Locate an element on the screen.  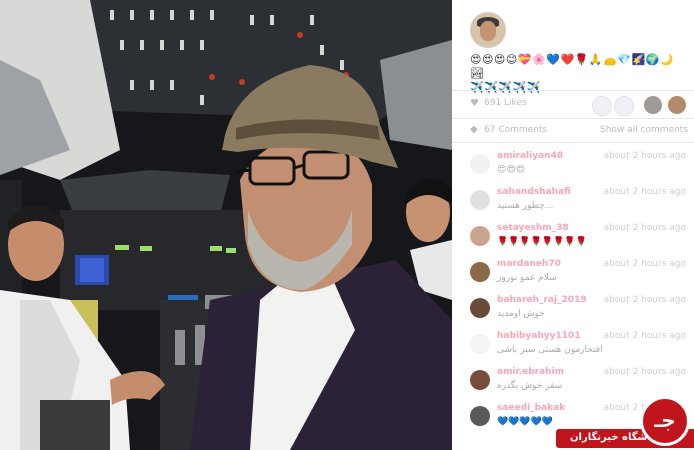
comment-row: setayeshm_38 🌹🌹🌹🌹🌹🌹🌹🌹 about 2 hours ago is located at coordinates (573, 238).